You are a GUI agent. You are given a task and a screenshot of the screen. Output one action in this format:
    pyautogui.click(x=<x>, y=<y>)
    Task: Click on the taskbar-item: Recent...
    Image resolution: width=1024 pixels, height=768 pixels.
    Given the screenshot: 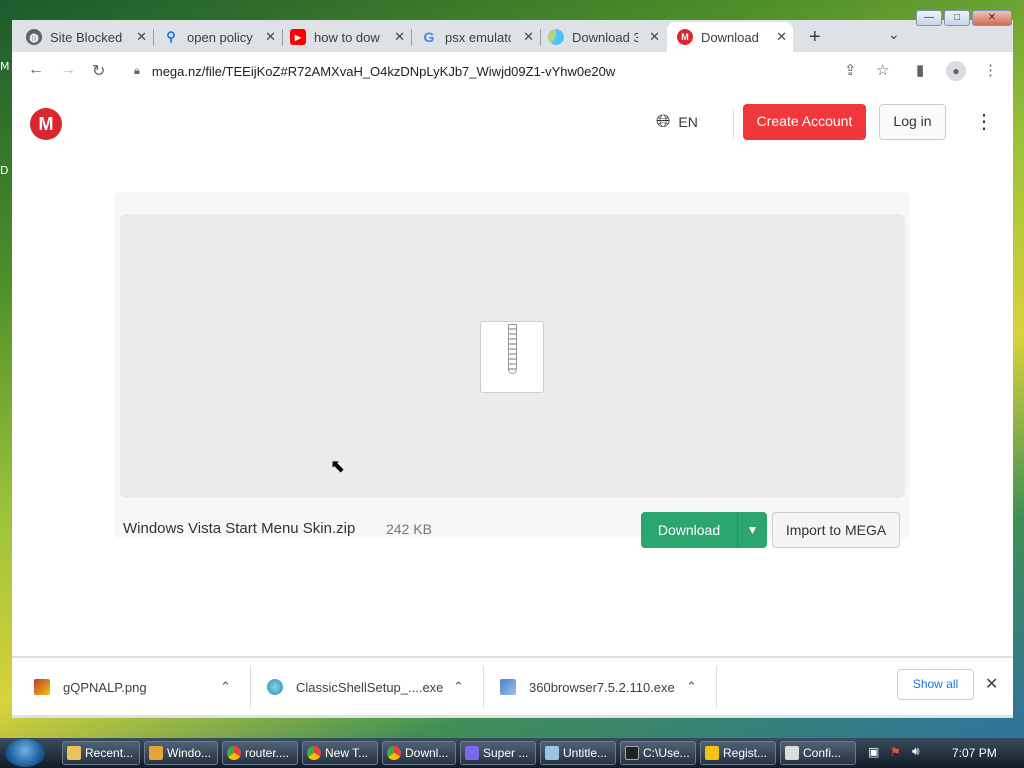 What is the action you would take?
    pyautogui.click(x=101, y=753)
    